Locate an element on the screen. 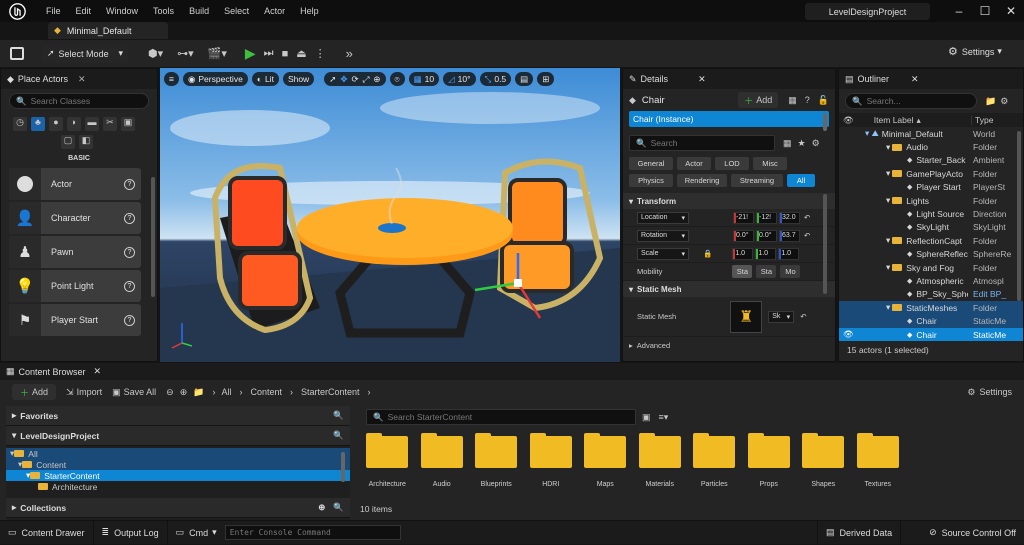 This screenshot has width=1024, height=545. details-tab: ✎ Details ✕ is located at coordinates (729, 79).